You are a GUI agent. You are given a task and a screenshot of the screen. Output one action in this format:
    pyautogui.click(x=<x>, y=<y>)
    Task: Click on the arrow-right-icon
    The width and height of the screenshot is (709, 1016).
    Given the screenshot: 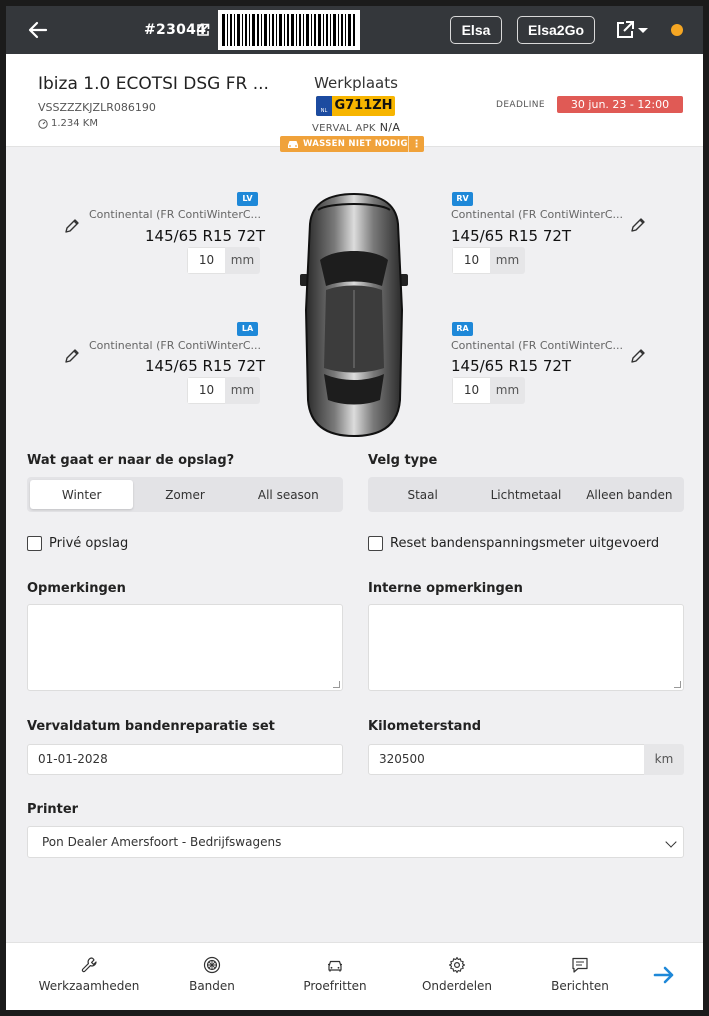 What is the action you would take?
    pyautogui.click(x=664, y=975)
    